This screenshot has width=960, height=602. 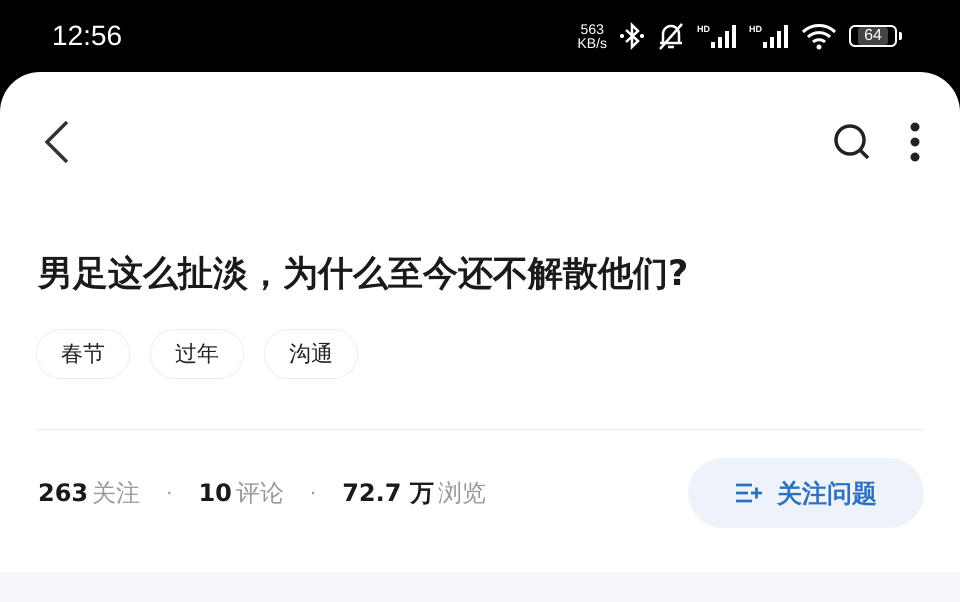 What do you see at coordinates (116, 493) in the screenshot?
I see `stat-label: 关注` at bounding box center [116, 493].